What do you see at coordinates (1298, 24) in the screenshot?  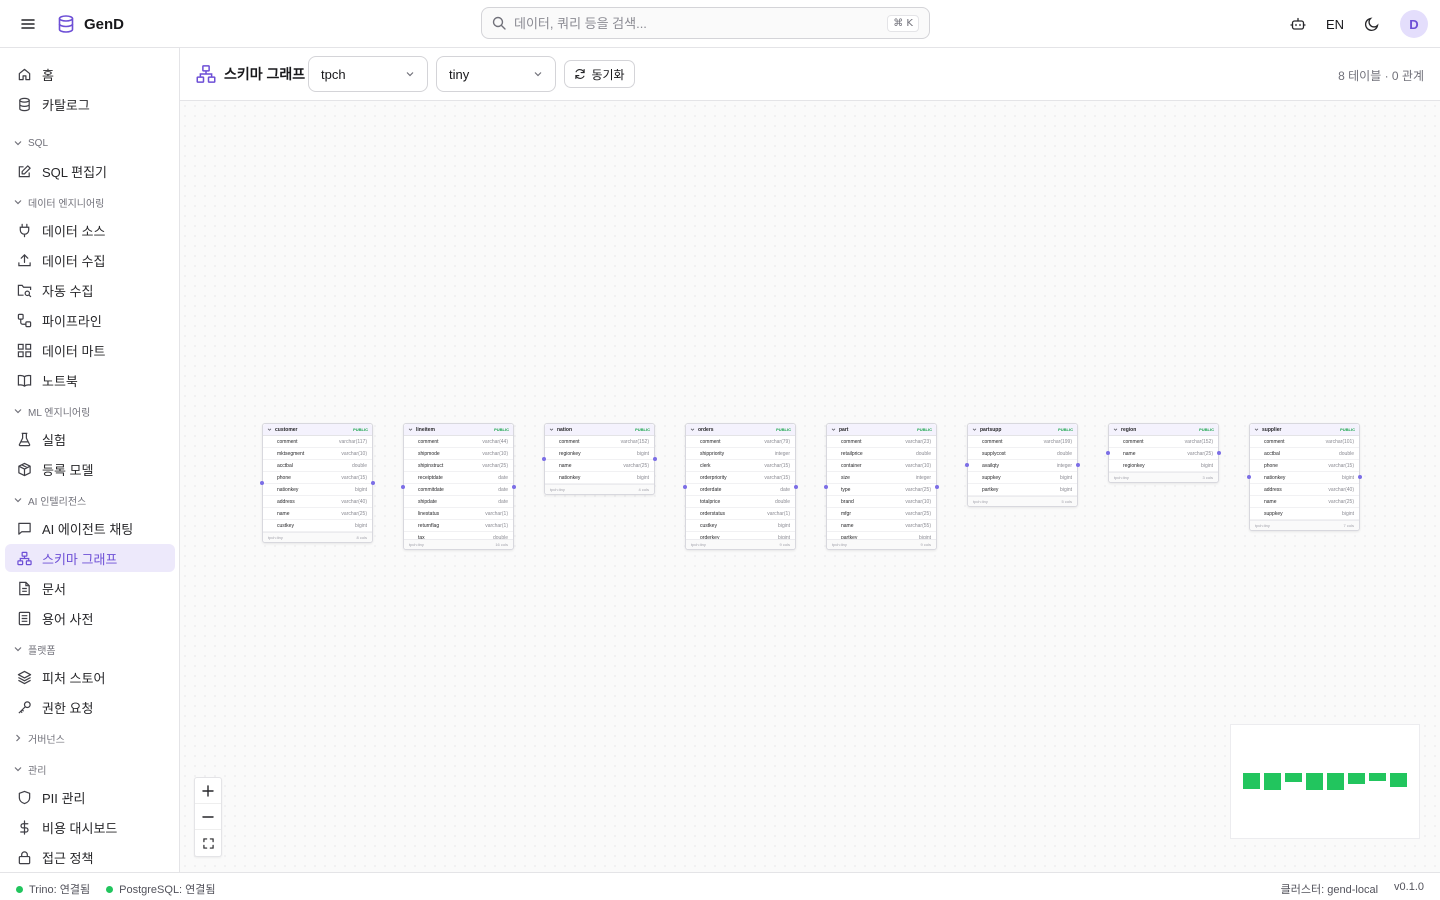 I see `bot-icon` at bounding box center [1298, 24].